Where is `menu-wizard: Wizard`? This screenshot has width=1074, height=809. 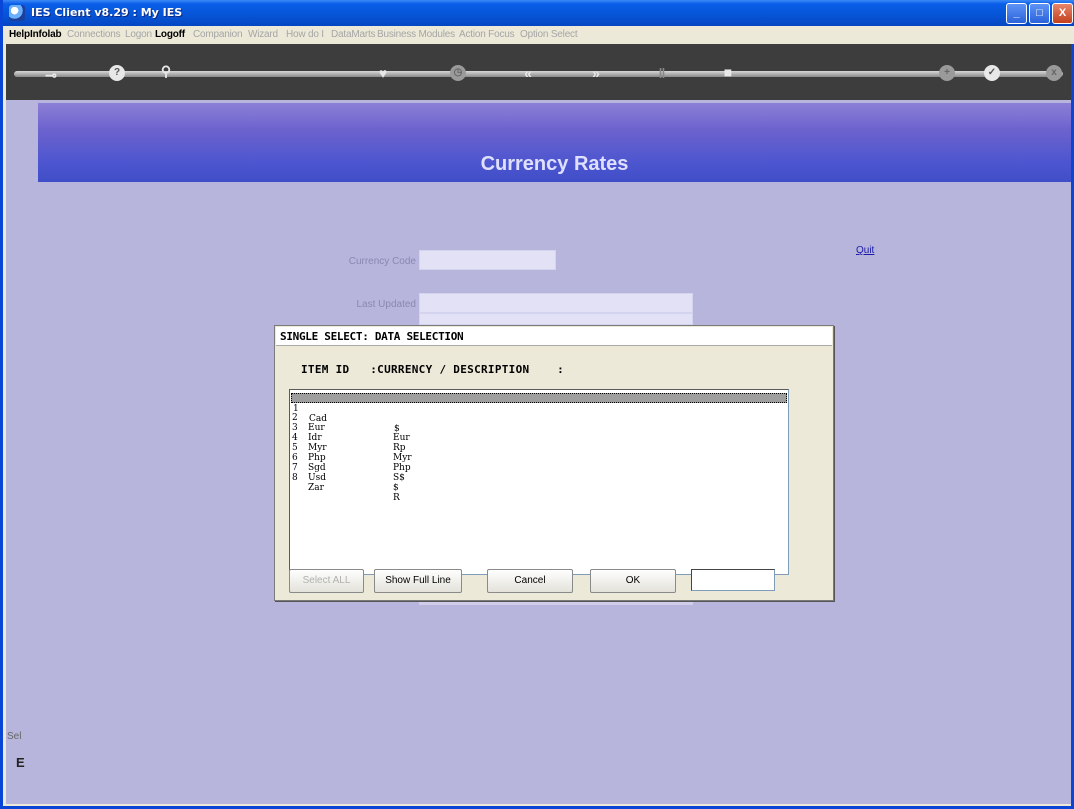 menu-wizard: Wizard is located at coordinates (263, 34).